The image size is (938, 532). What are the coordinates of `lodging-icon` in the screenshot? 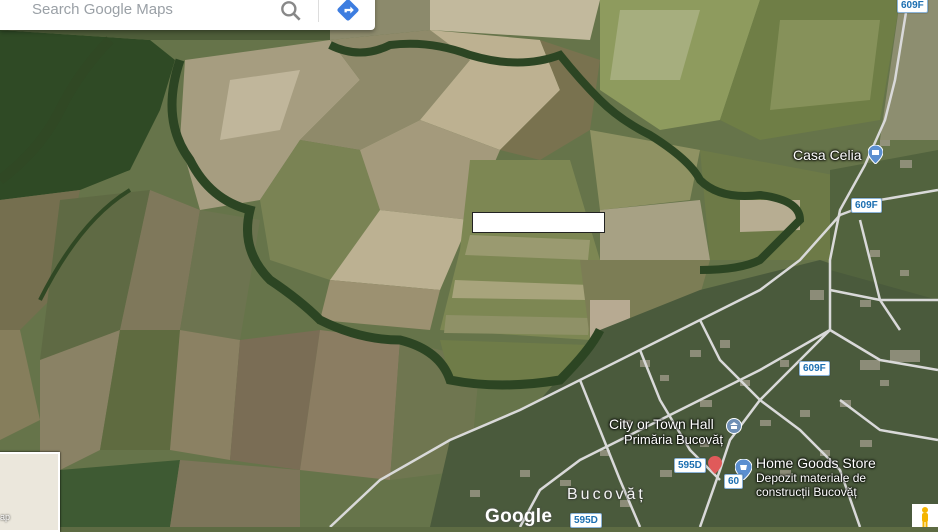 It's located at (875, 156).